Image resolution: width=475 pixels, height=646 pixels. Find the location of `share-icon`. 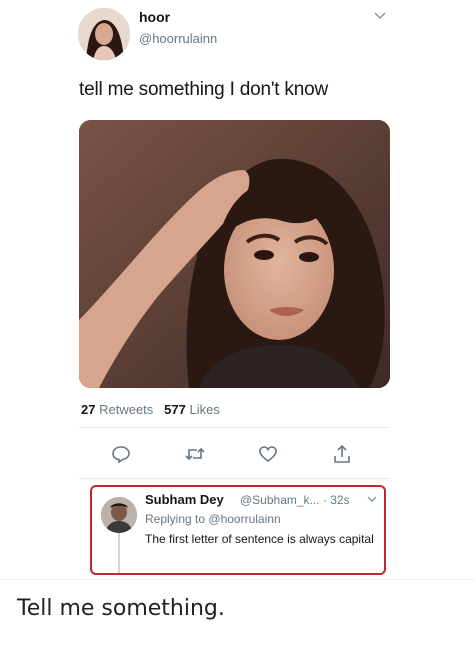

share-icon is located at coordinates (342, 453).